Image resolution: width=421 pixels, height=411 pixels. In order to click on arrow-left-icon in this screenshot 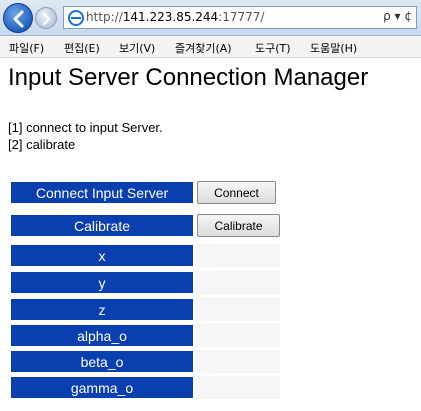, I will do `click(18, 19)`.